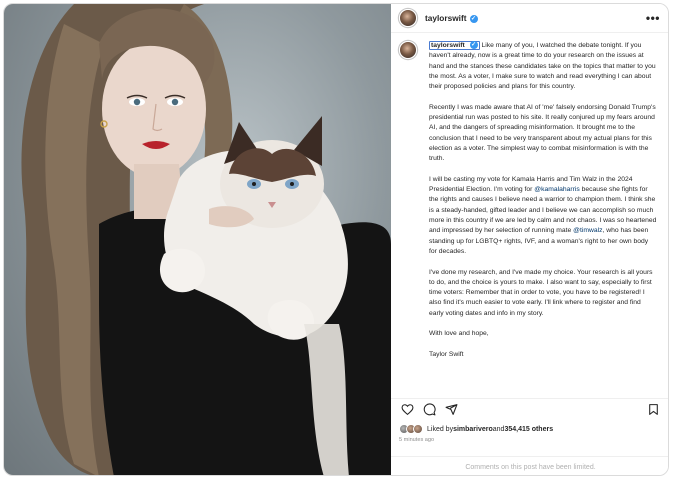 The image size is (673, 496). What do you see at coordinates (429, 409) in the screenshot?
I see `comment-icon` at bounding box center [429, 409].